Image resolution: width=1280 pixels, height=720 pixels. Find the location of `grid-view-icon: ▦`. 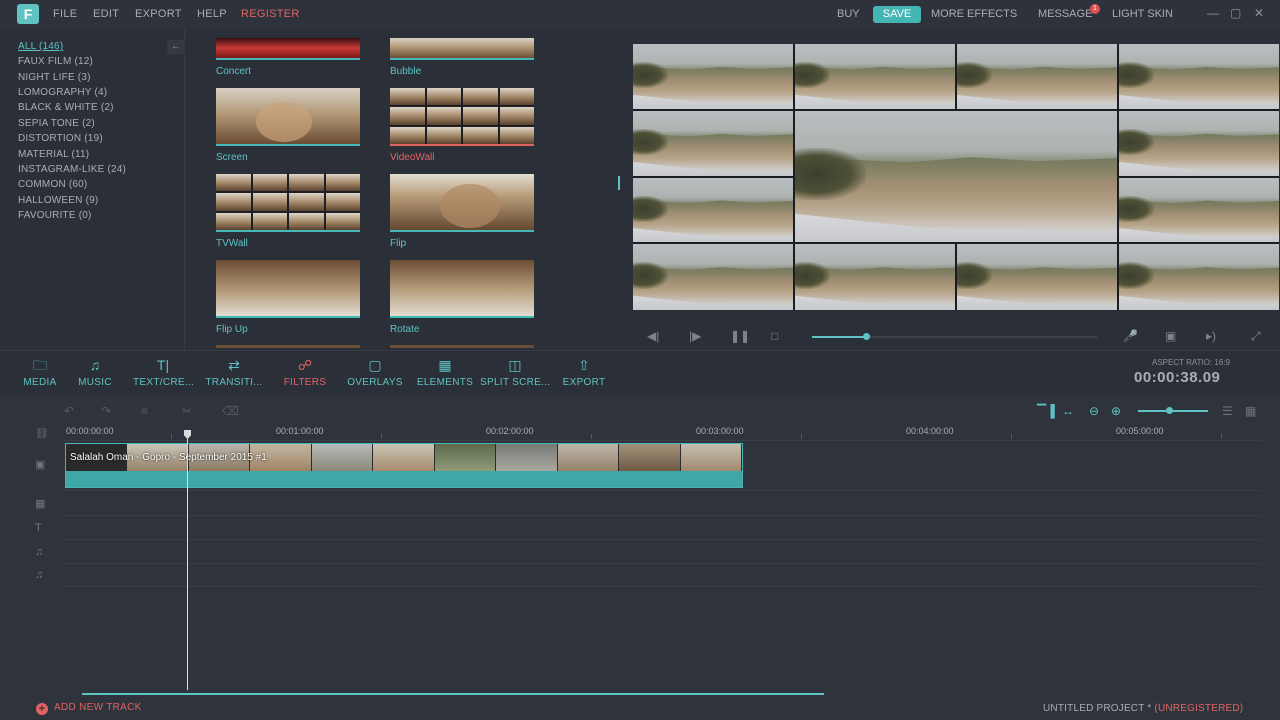

grid-view-icon: ▦ is located at coordinates (1250, 411).